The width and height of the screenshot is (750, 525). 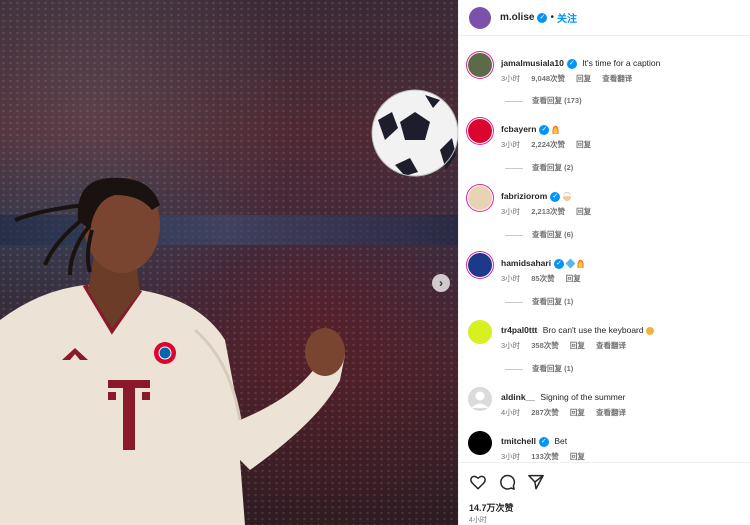 What do you see at coordinates (593, 330) in the screenshot?
I see `comment-text: Bro can't use the keyboard` at bounding box center [593, 330].